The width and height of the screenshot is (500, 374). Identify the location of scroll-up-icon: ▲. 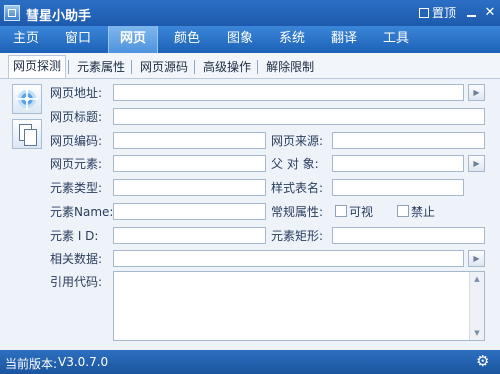
(477, 279).